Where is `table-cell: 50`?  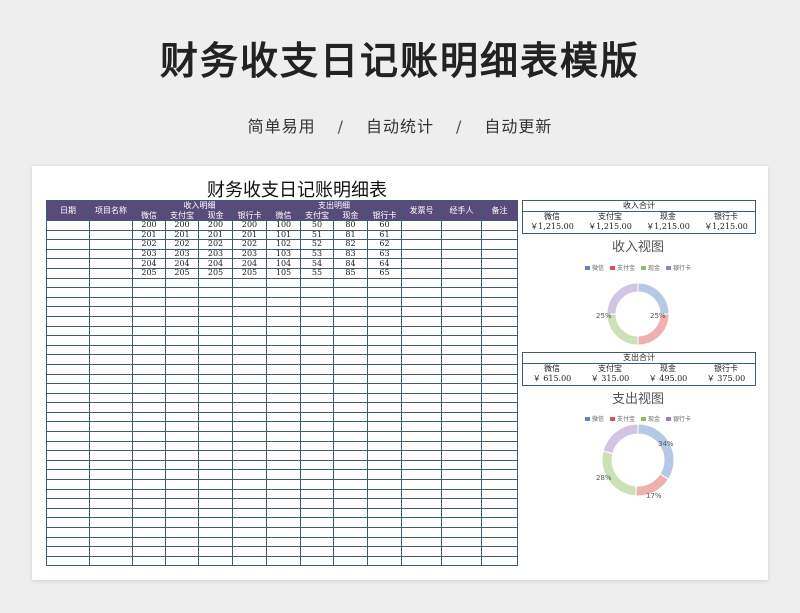 table-cell: 50 is located at coordinates (317, 225).